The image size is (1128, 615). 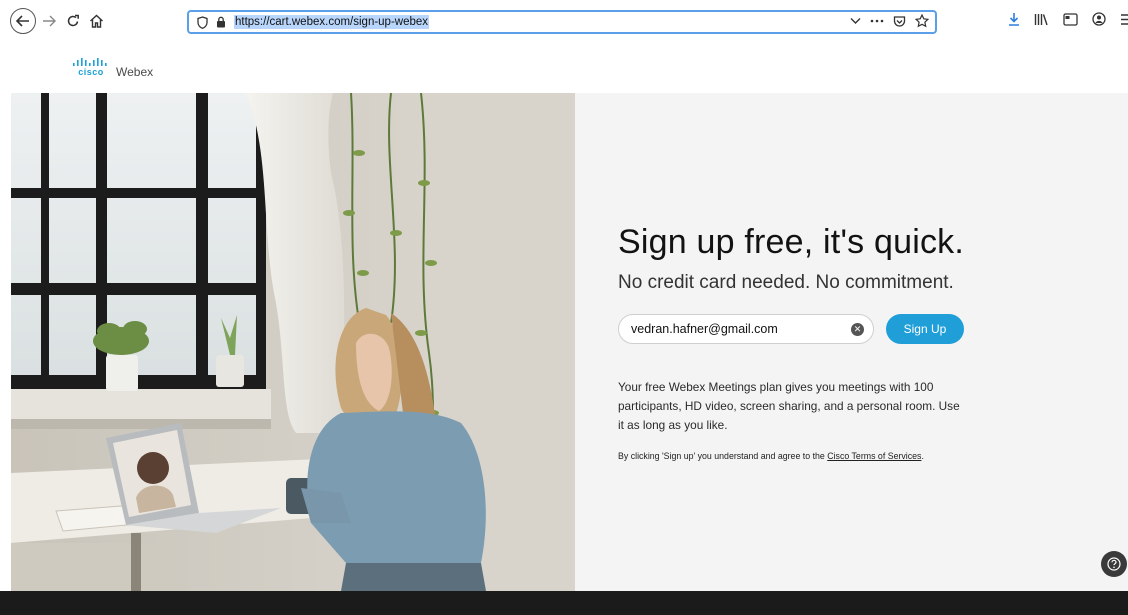 I want to click on email-field-container: ✕, so click(x=746, y=329).